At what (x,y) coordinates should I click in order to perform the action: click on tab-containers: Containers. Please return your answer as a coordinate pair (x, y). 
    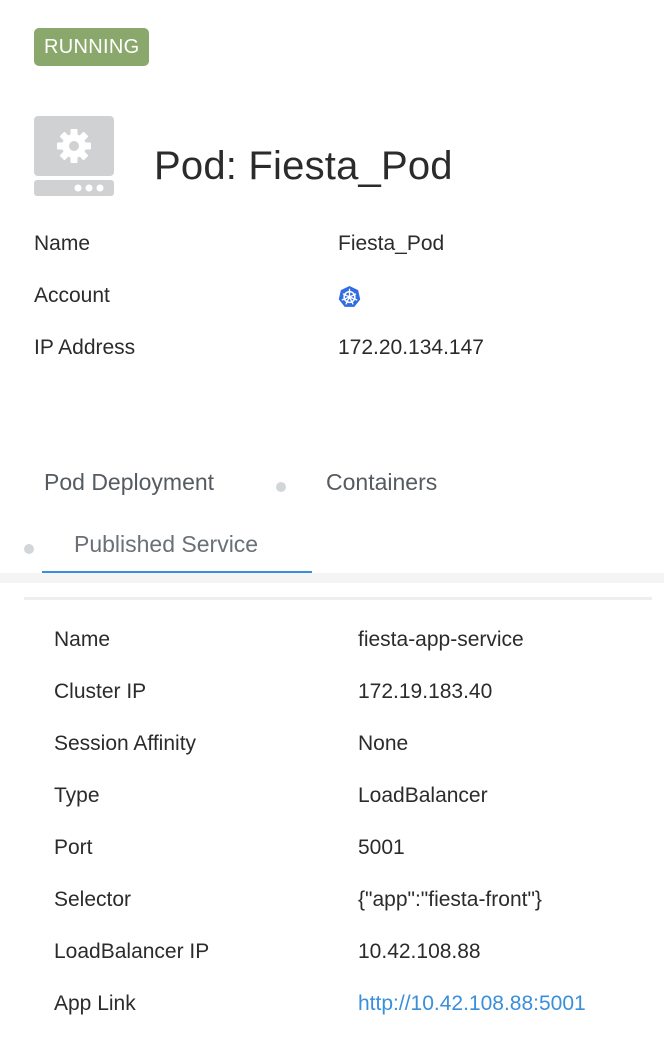
    Looking at the image, I should click on (381, 482).